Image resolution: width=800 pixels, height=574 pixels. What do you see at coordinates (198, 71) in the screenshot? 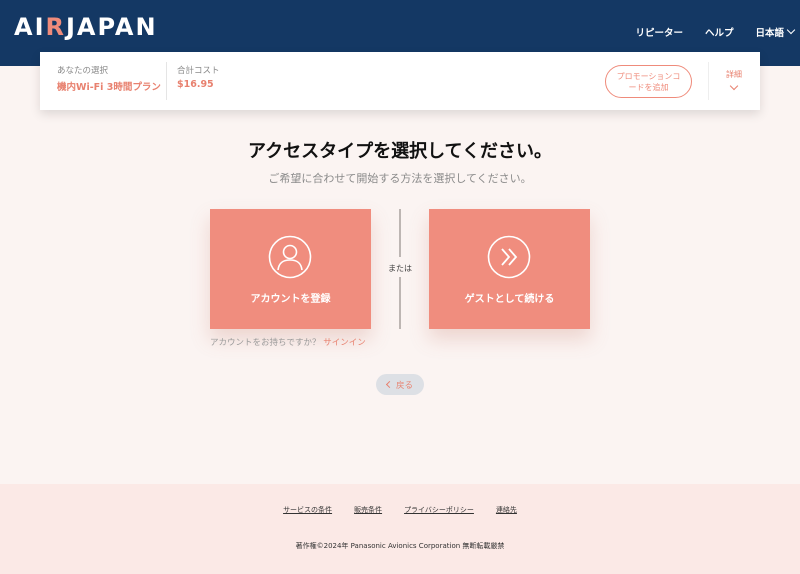
I see `total-label: 合計コスト` at bounding box center [198, 71].